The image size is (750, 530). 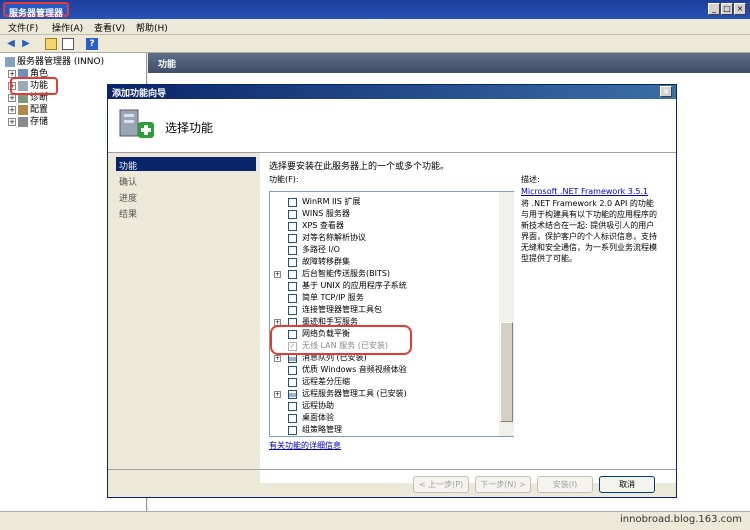 I want to click on back-arrow-icon: ◀, so click(x=11, y=44).